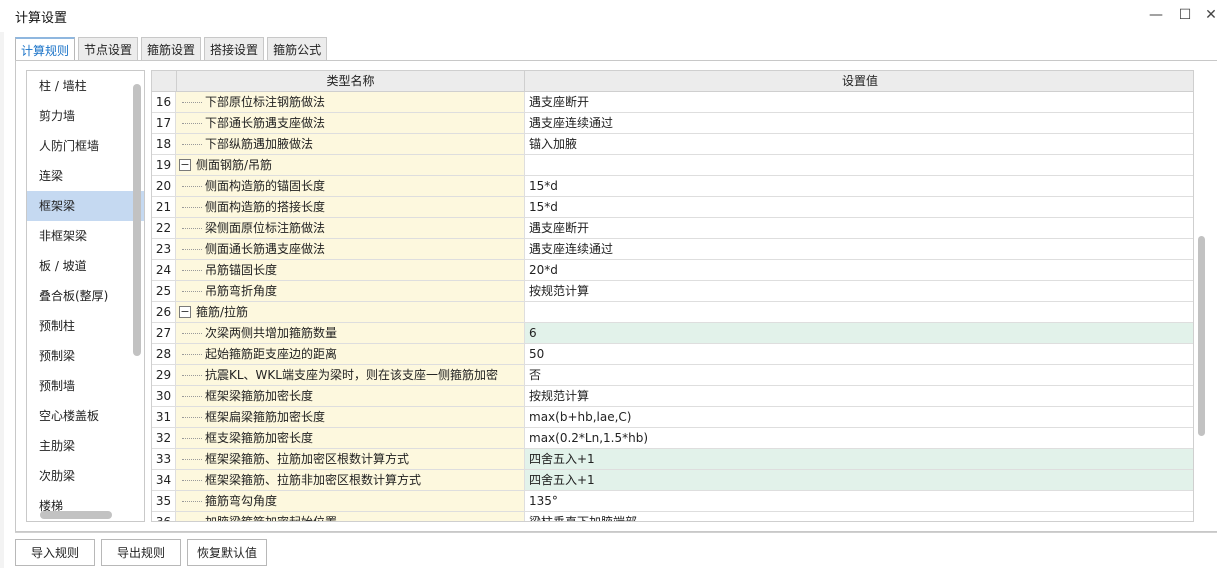 Image resolution: width=1217 pixels, height=568 pixels. What do you see at coordinates (164, 186) in the screenshot?
I see `row-number: 20` at bounding box center [164, 186].